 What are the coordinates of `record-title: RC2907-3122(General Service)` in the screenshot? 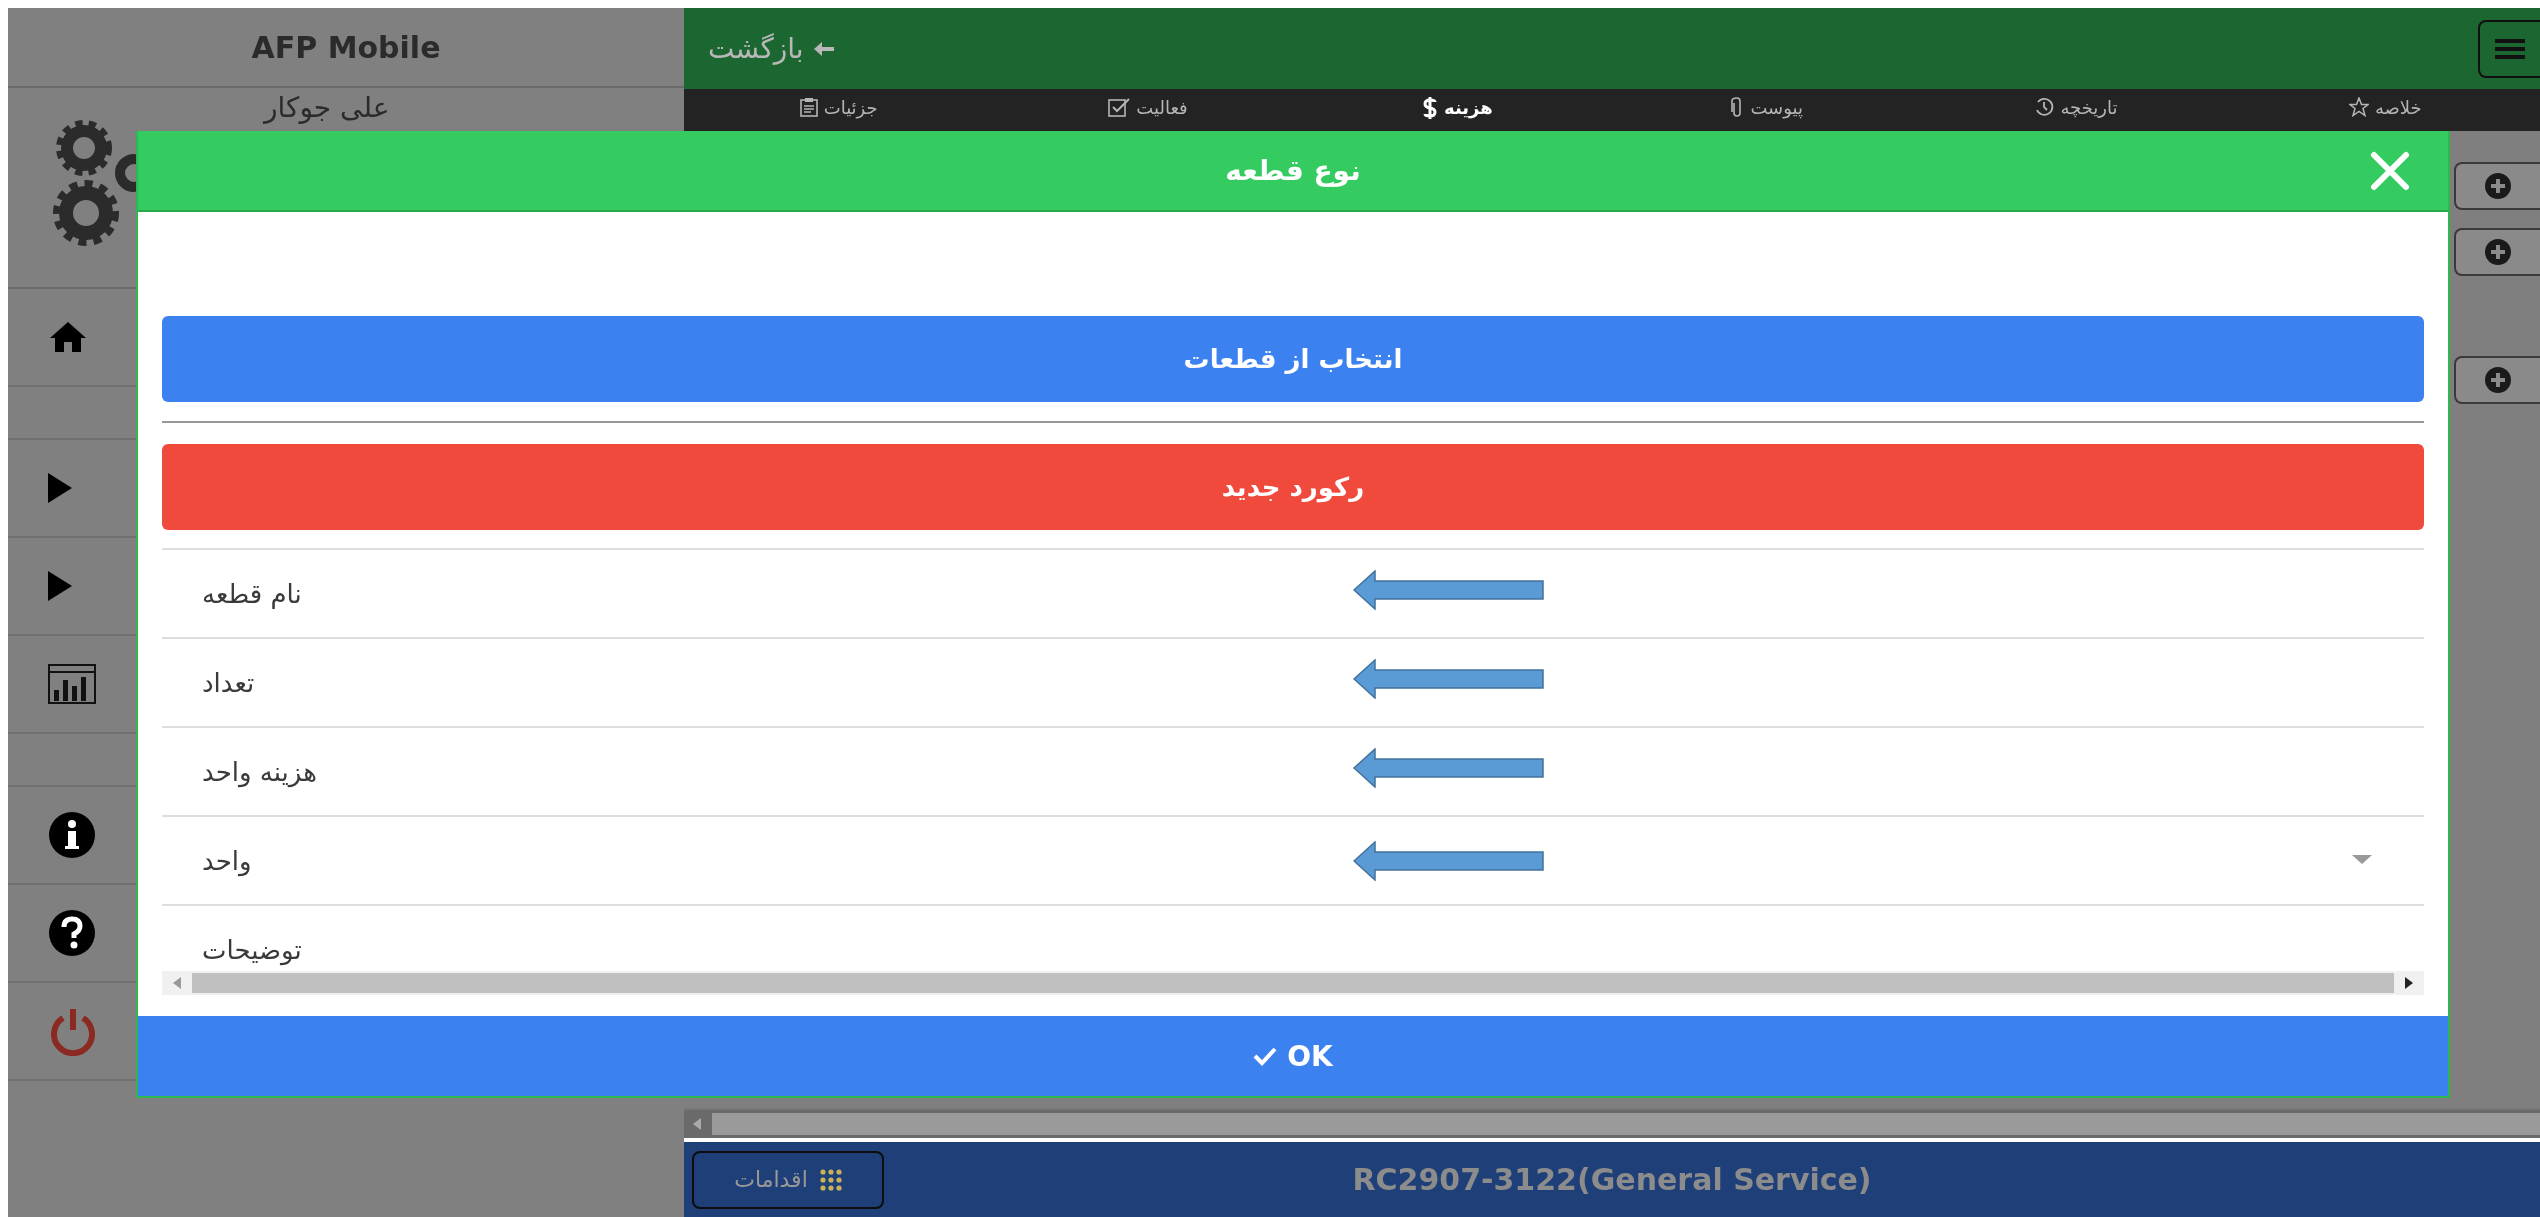 It's located at (1612, 1179).